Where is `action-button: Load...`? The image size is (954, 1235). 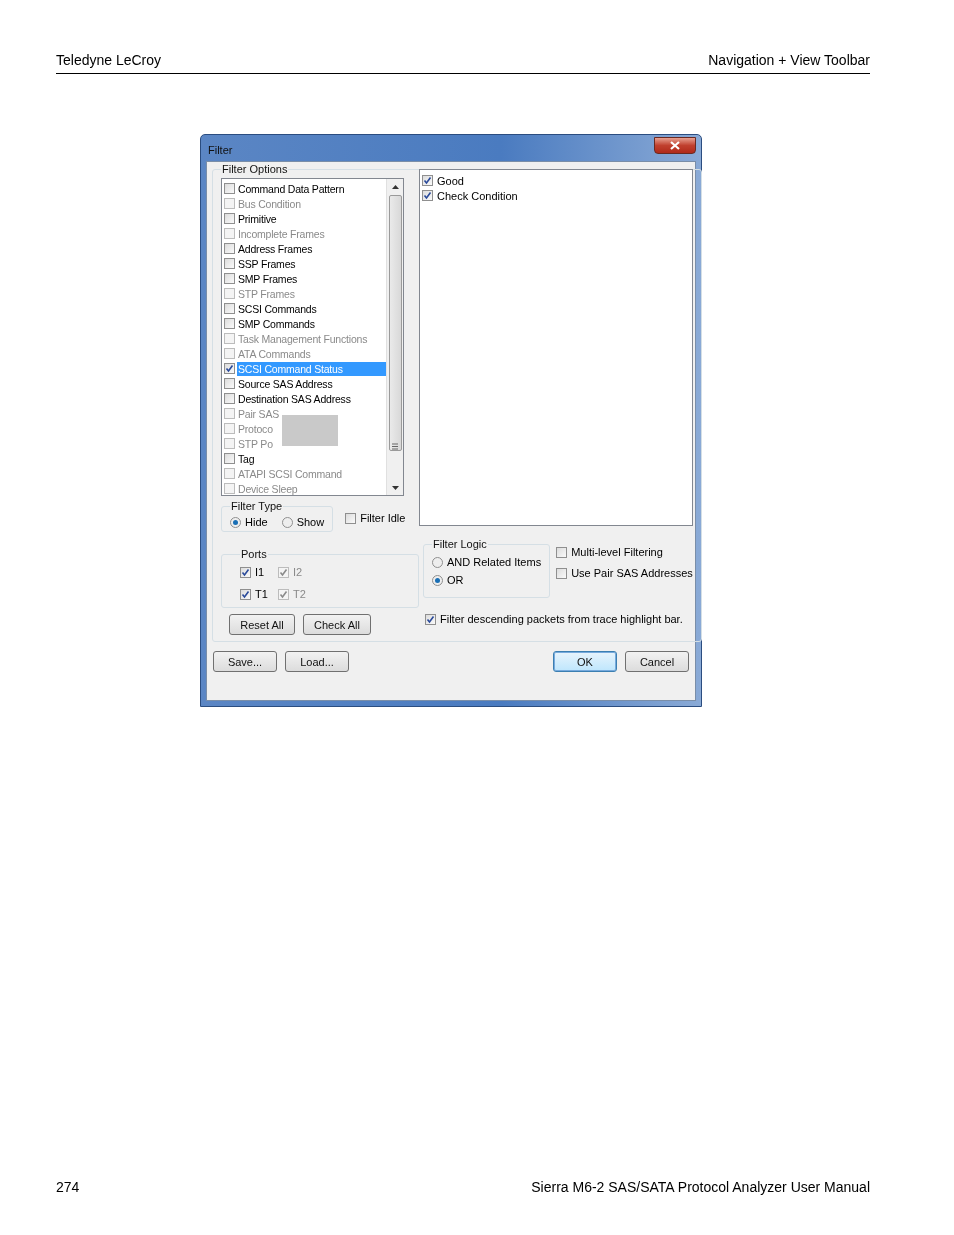 action-button: Load... is located at coordinates (317, 661).